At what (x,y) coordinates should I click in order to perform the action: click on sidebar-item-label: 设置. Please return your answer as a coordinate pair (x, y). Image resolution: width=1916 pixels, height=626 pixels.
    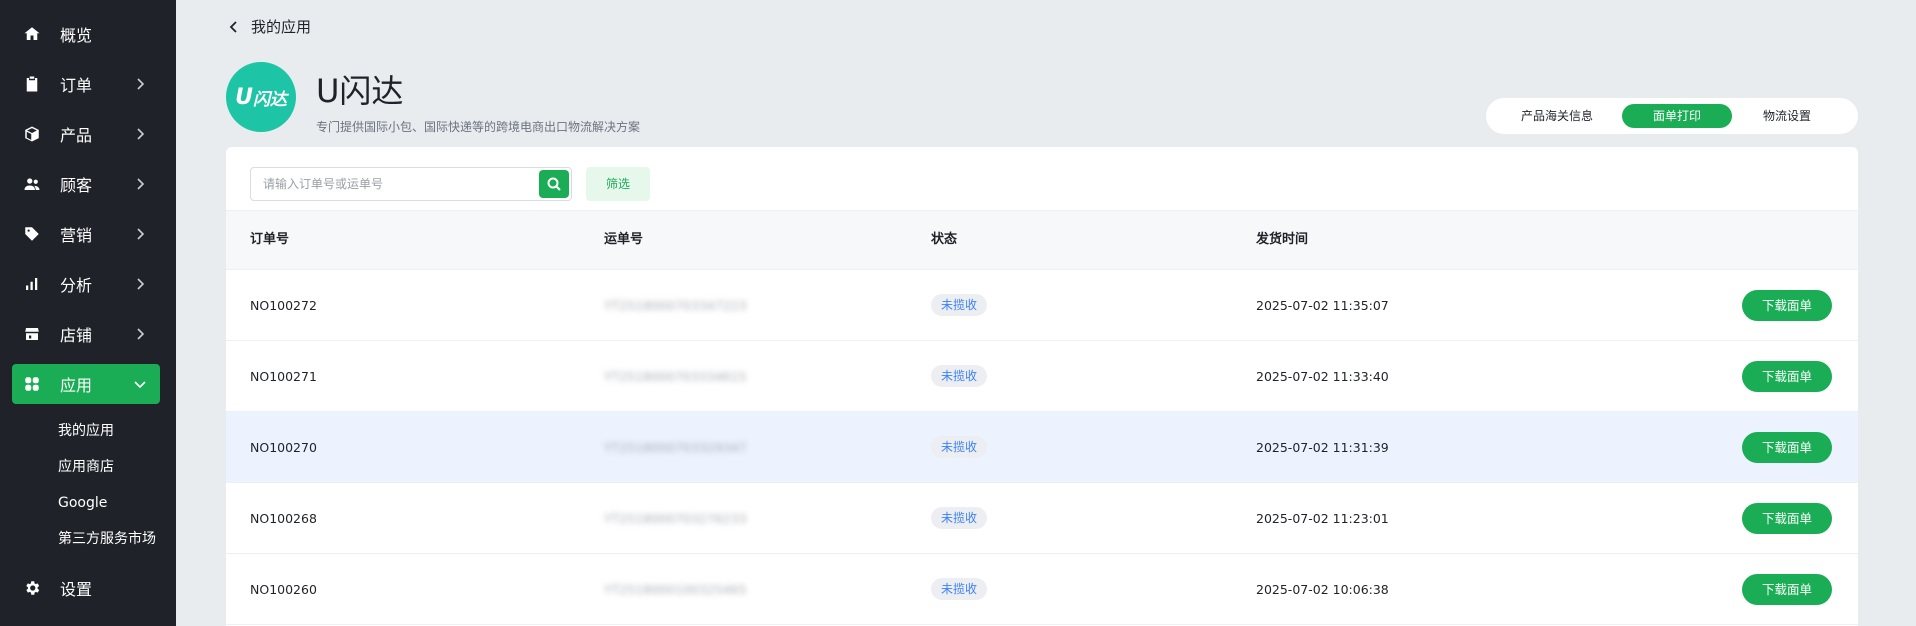
    Looking at the image, I should click on (76, 589).